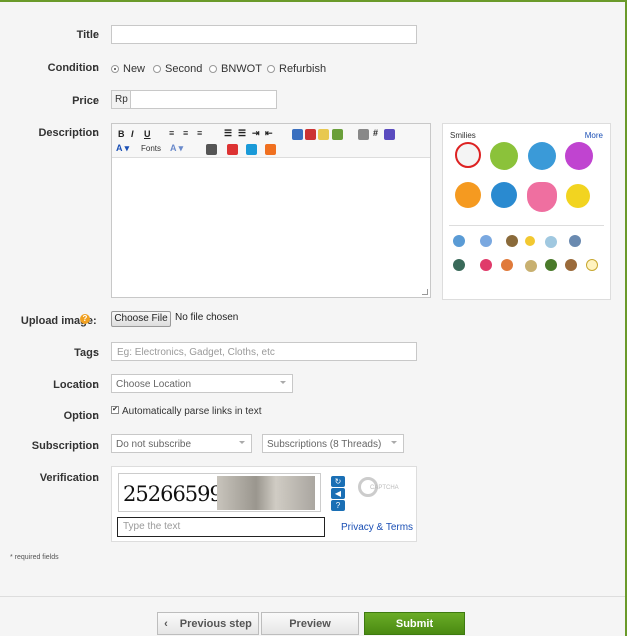 Image resolution: width=627 pixels, height=636 pixels. I want to click on title-input, so click(264, 34).